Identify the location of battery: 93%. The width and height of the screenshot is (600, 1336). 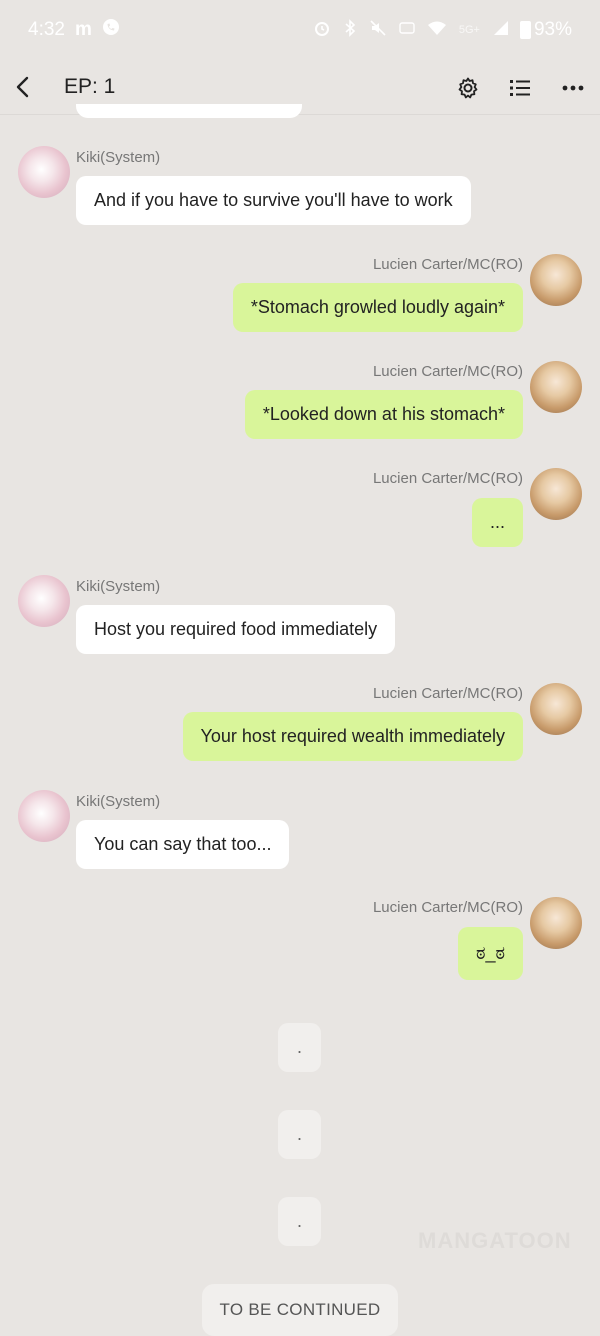
(545, 30).